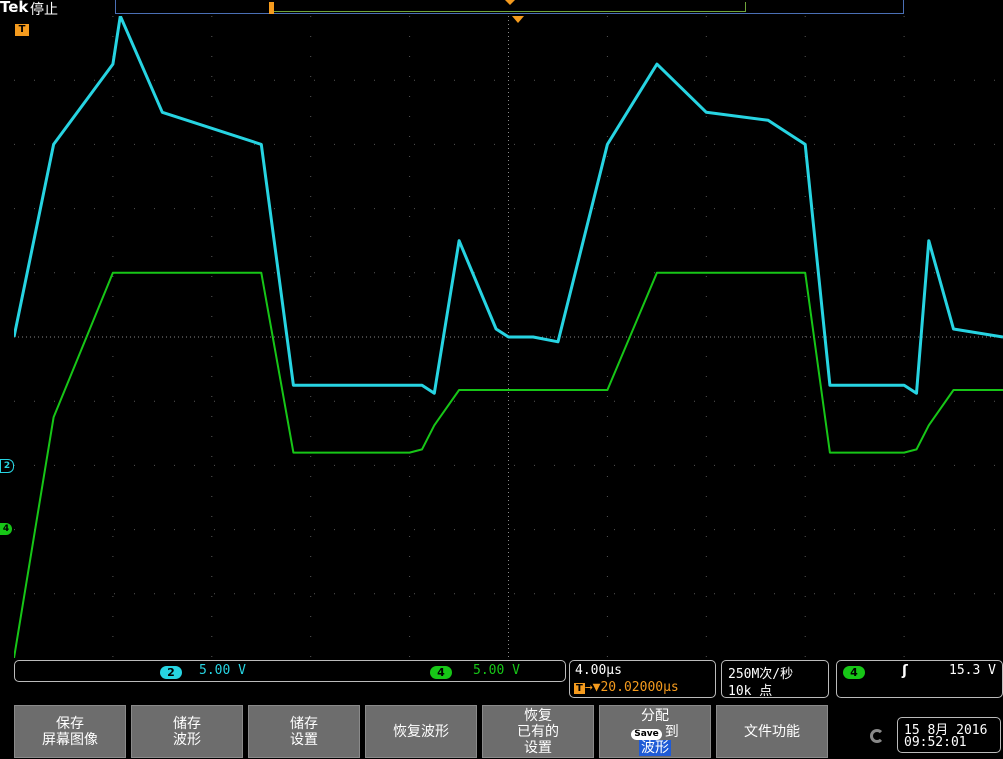  Describe the element at coordinates (271, 8) in the screenshot. I see `view-start-marker` at that location.